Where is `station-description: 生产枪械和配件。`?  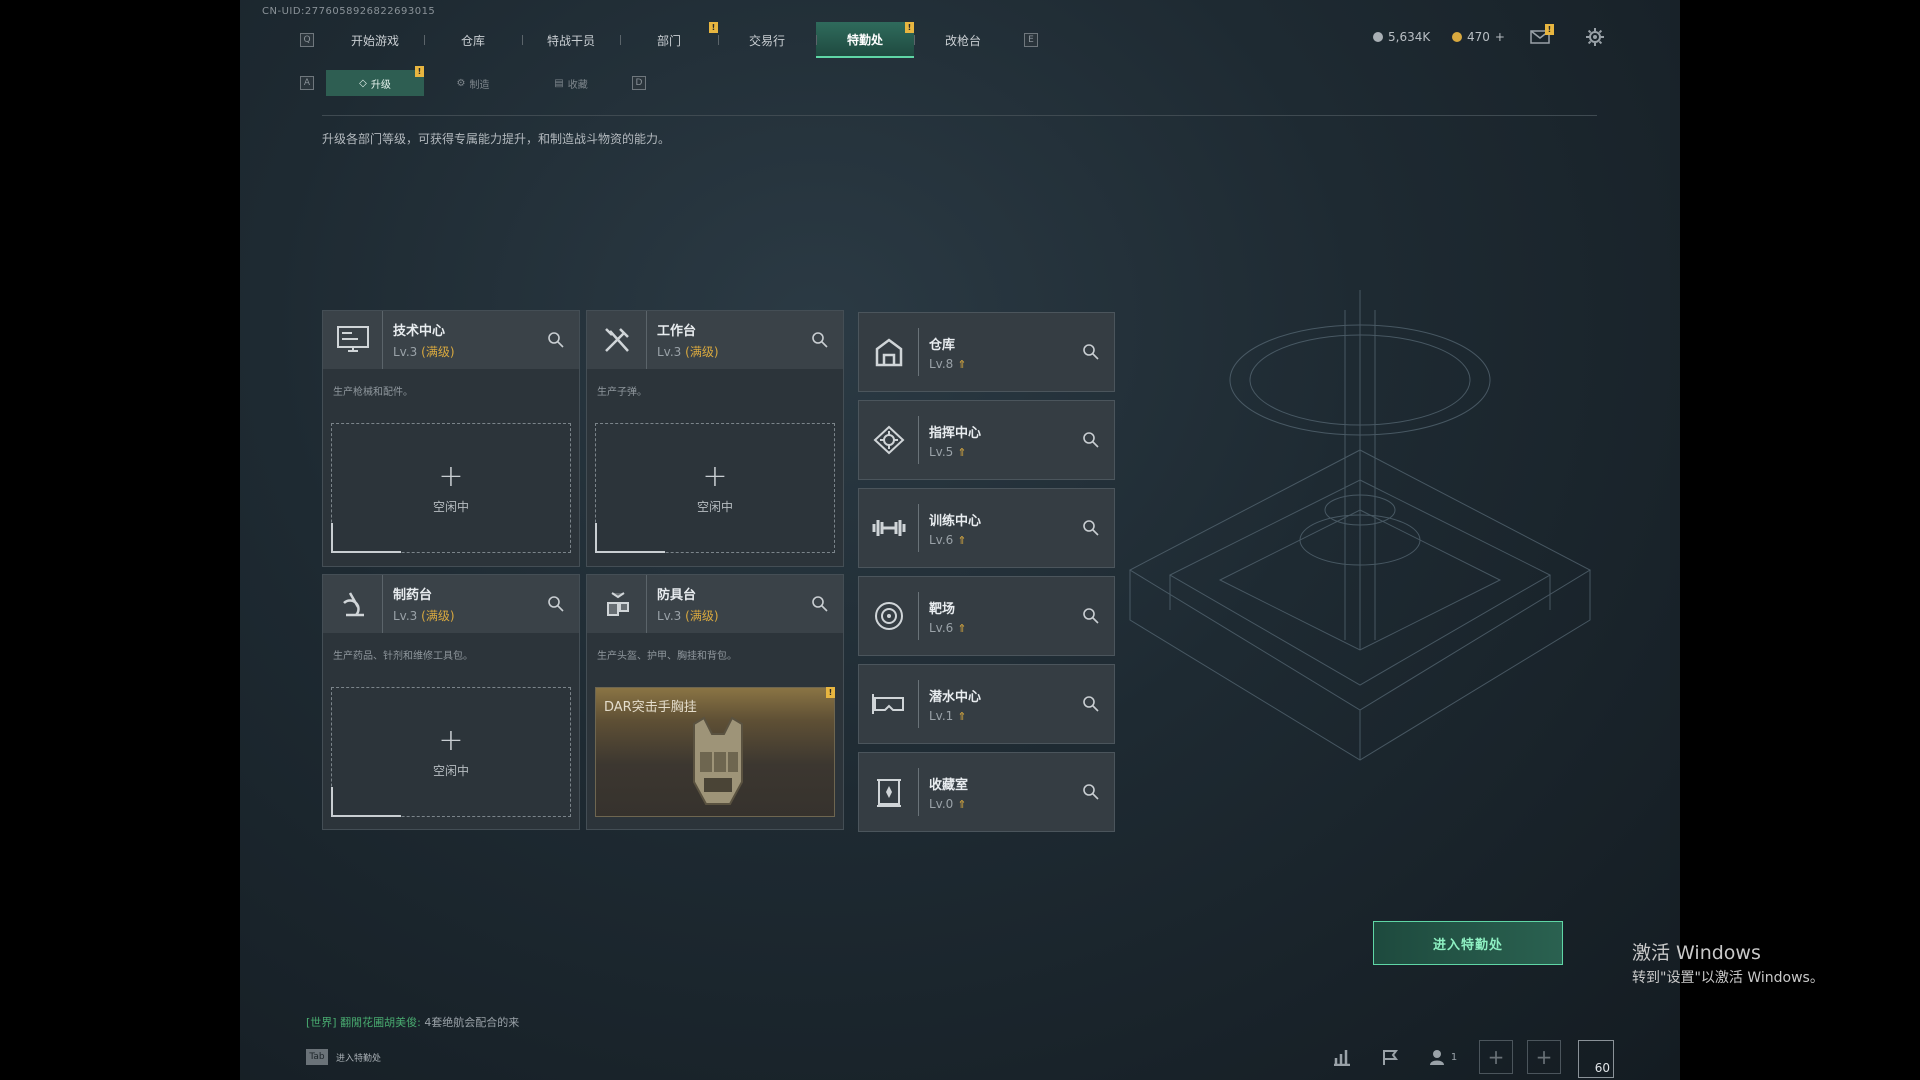
station-description: 生产枪械和配件。 is located at coordinates (373, 392).